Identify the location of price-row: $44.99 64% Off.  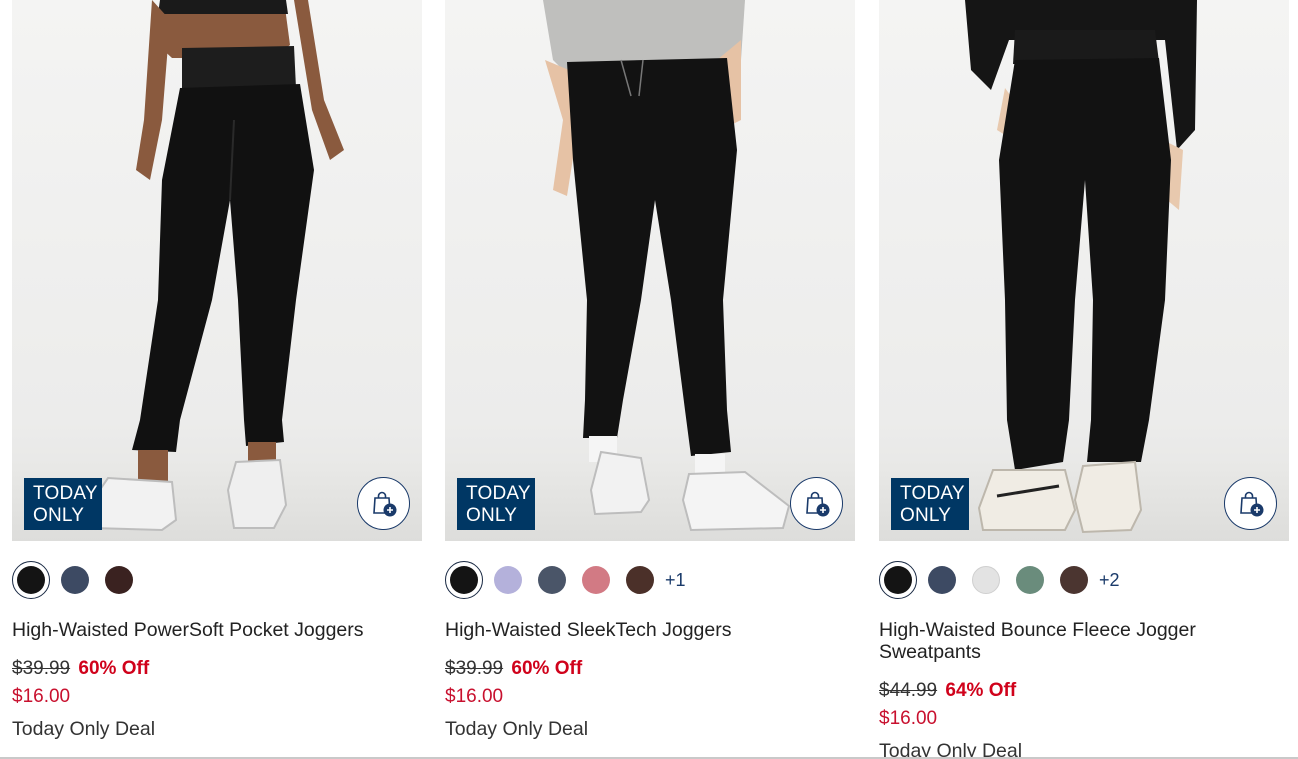
(947, 691).